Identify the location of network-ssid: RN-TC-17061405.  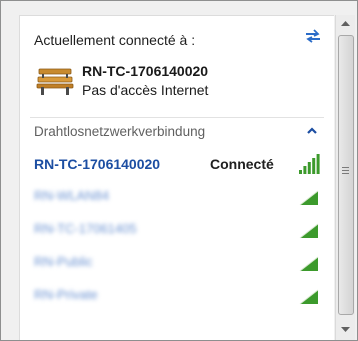
(85, 228).